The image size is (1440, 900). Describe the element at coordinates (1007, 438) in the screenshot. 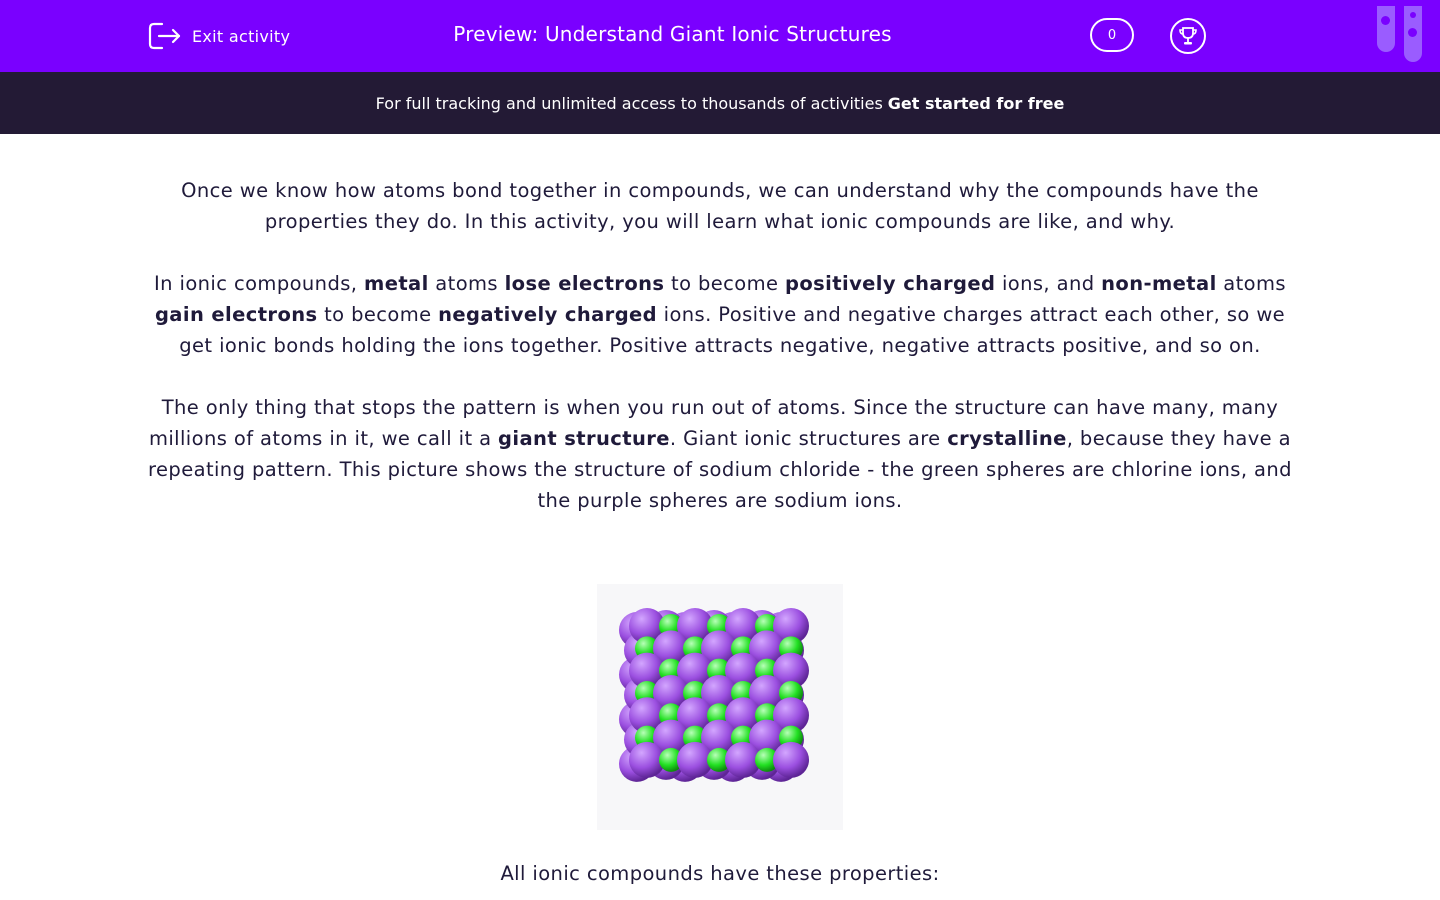

I see `term-crystalline: crystalline` at that location.